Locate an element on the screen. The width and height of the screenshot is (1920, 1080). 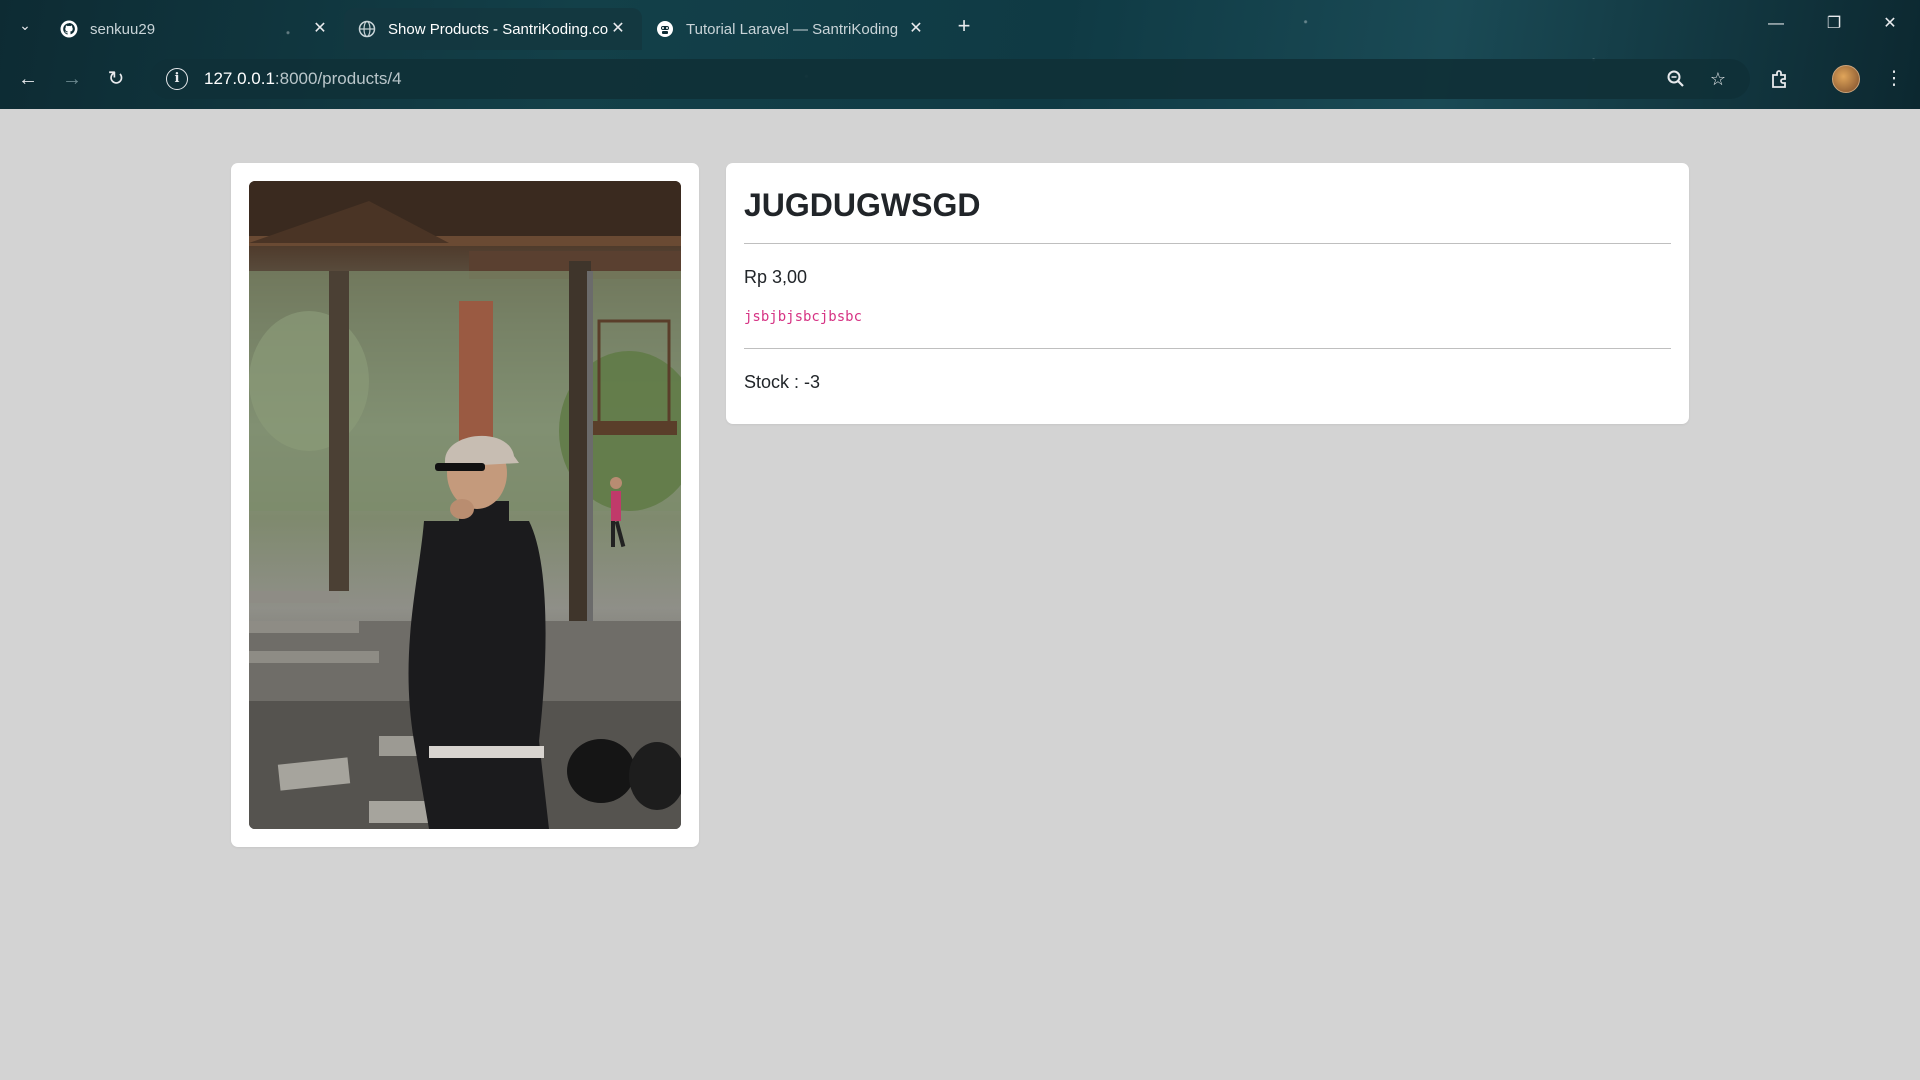
profile-avatar is located at coordinates (1846, 79).